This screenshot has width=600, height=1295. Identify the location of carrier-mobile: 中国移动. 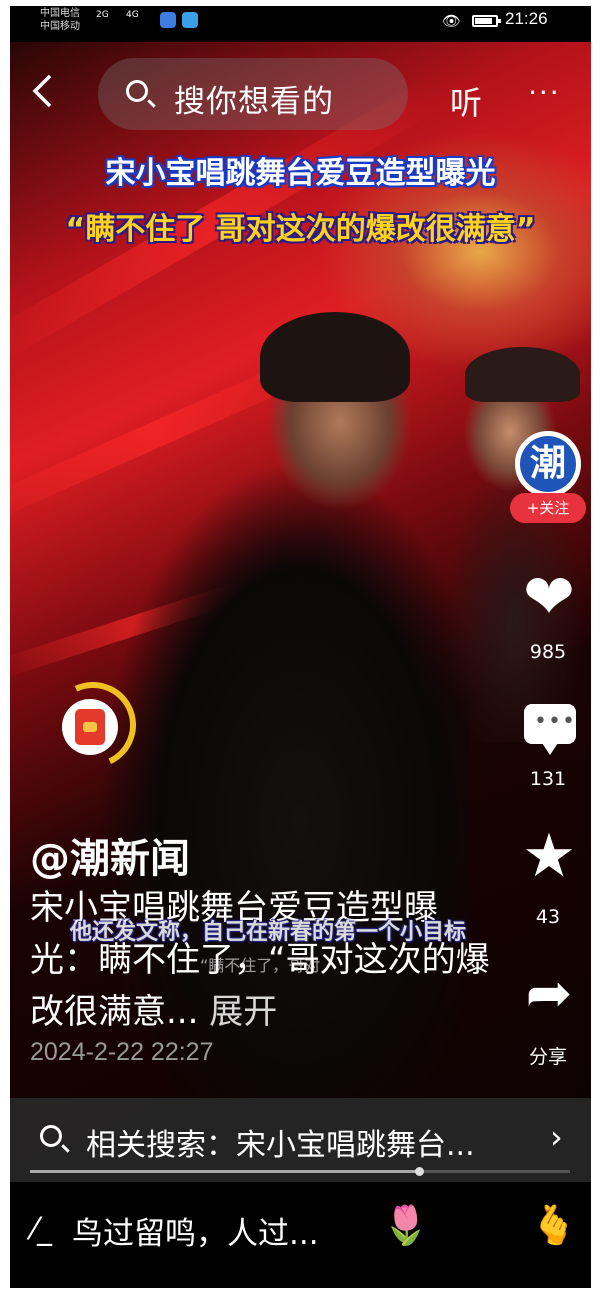
(60, 26).